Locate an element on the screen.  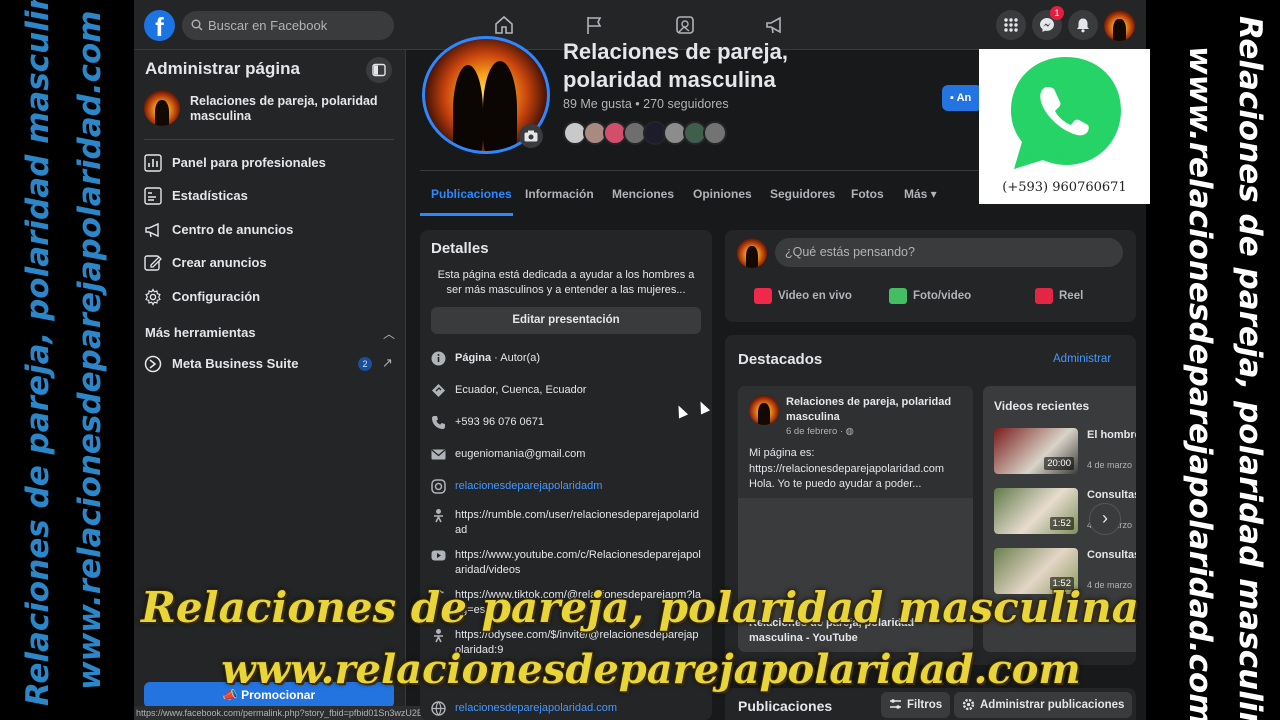
detail-email: eugeniomania@gmail.com is located at coordinates (566, 454).